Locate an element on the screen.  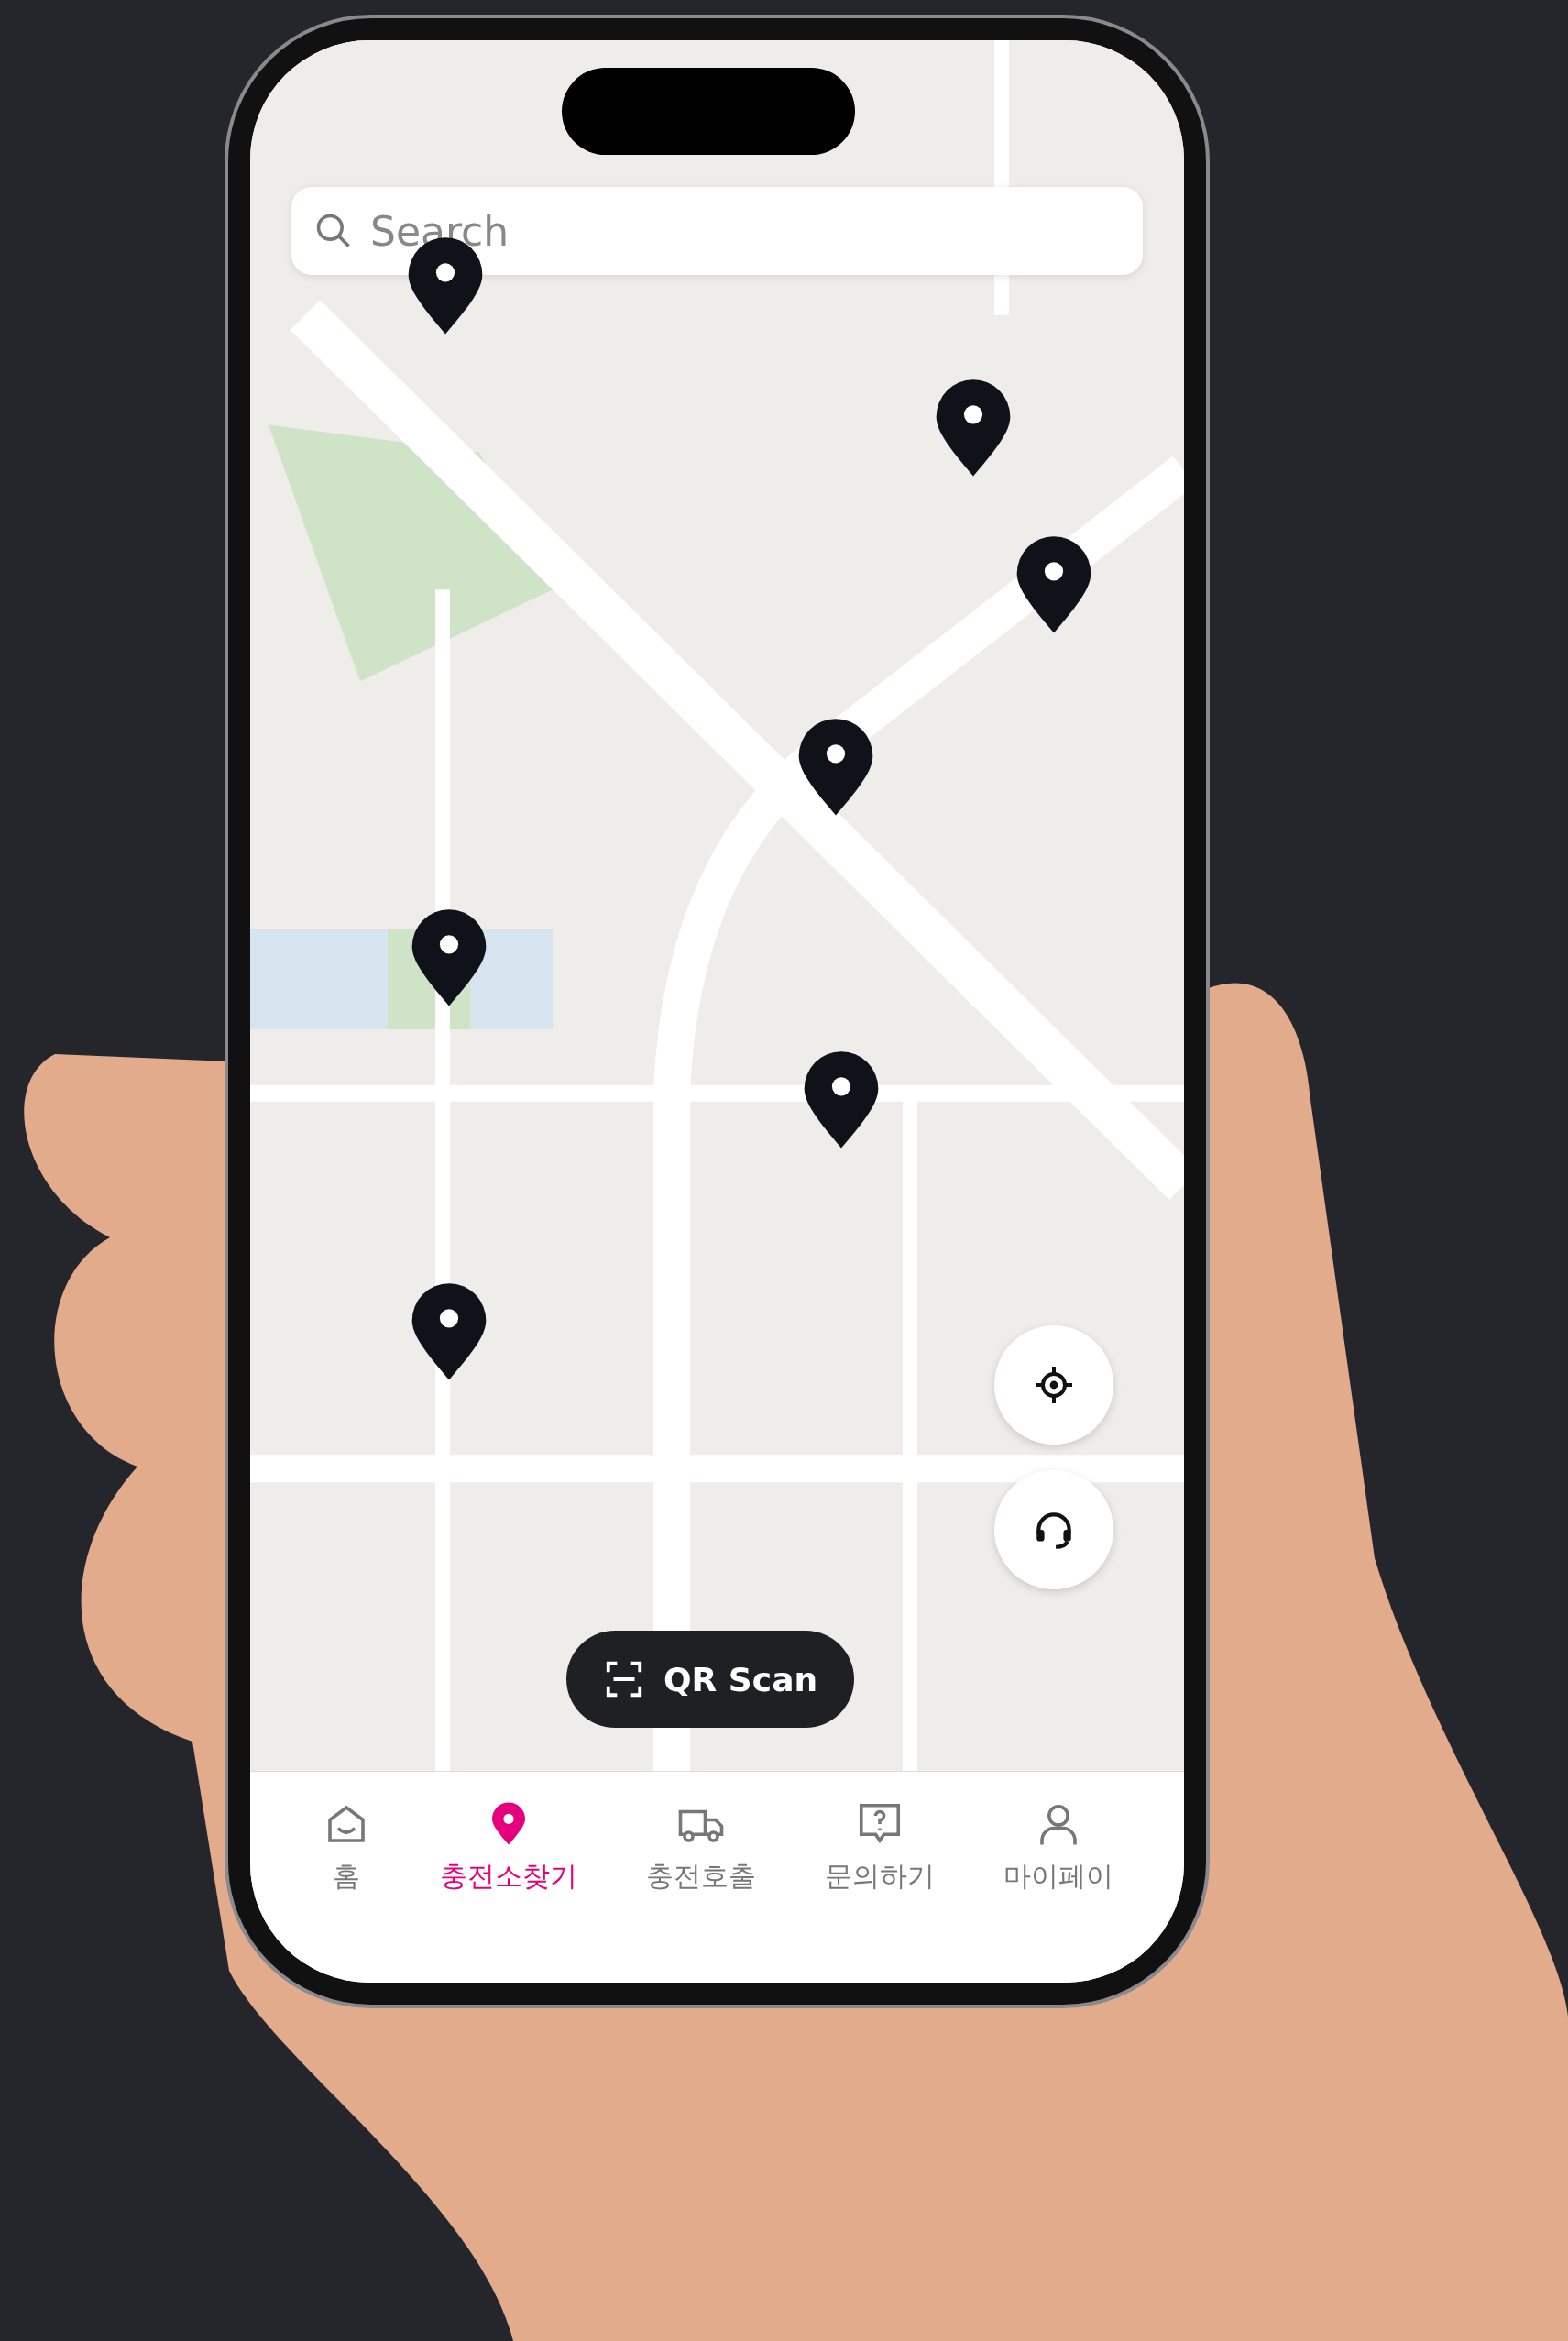
nav-tab: 마이페이 is located at coordinates (1058, 1886).